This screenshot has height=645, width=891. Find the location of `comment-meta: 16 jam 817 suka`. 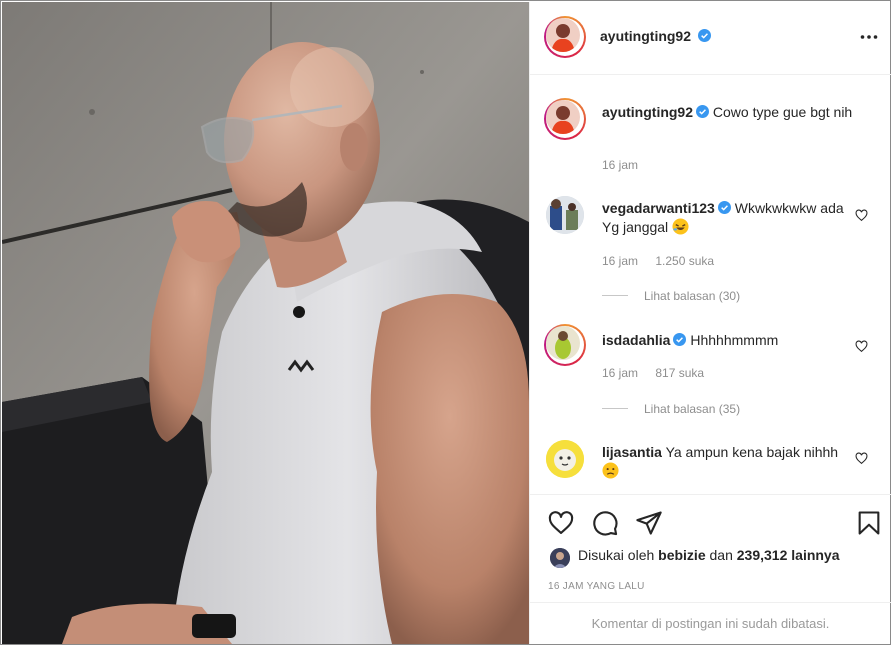

comment-meta: 16 jam 817 suka is located at coordinates (660, 373).